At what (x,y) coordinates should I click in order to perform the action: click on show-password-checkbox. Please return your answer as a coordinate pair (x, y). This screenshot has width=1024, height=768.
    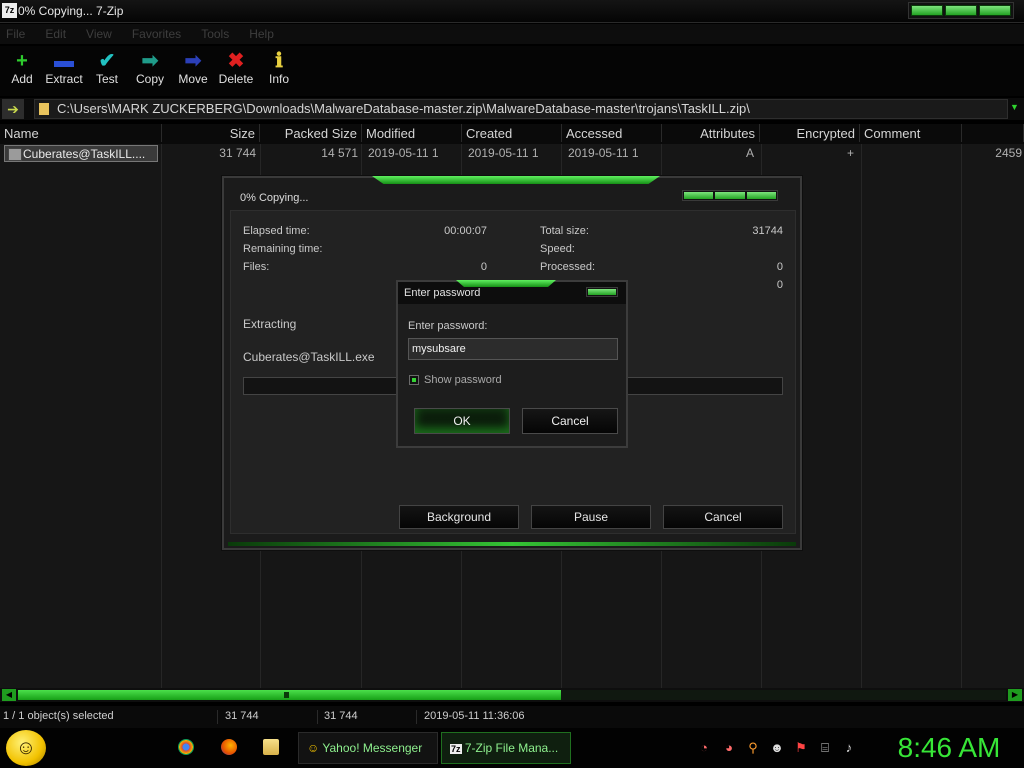
    Looking at the image, I should click on (414, 380).